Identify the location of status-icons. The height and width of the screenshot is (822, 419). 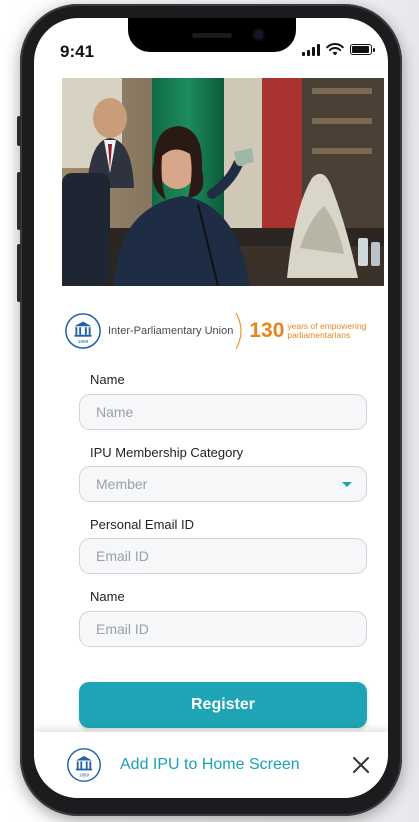
(338, 49).